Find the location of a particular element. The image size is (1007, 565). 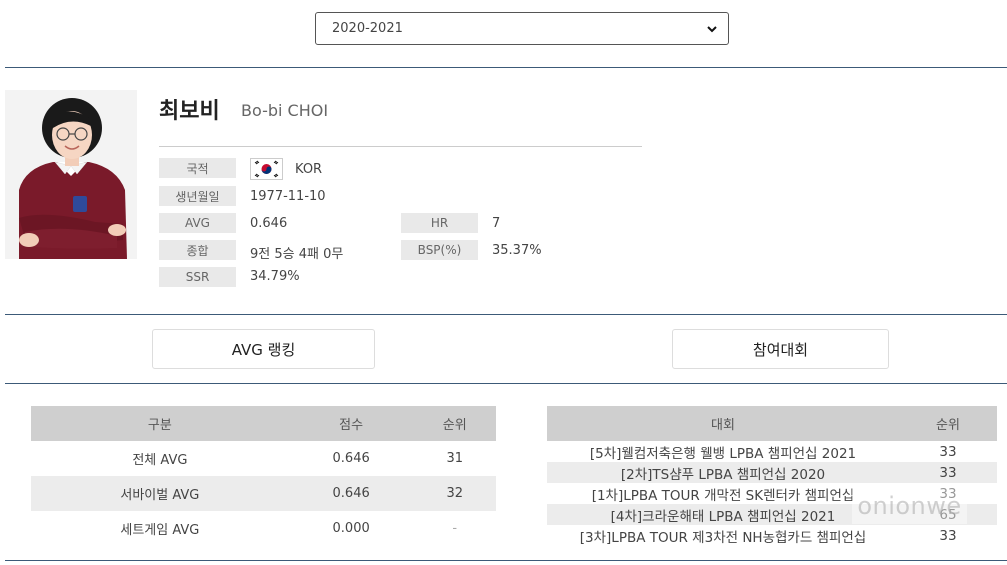

birth-value: 1977-11-10 is located at coordinates (288, 196).